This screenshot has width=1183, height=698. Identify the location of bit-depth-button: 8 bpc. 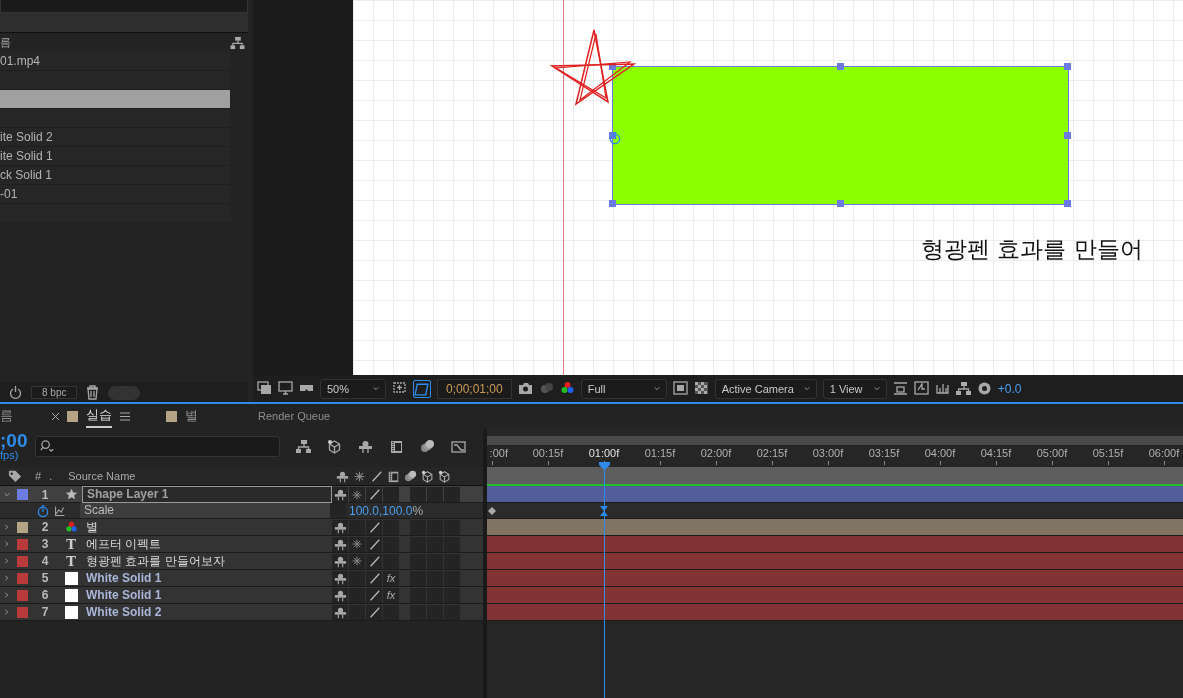
(54, 392).